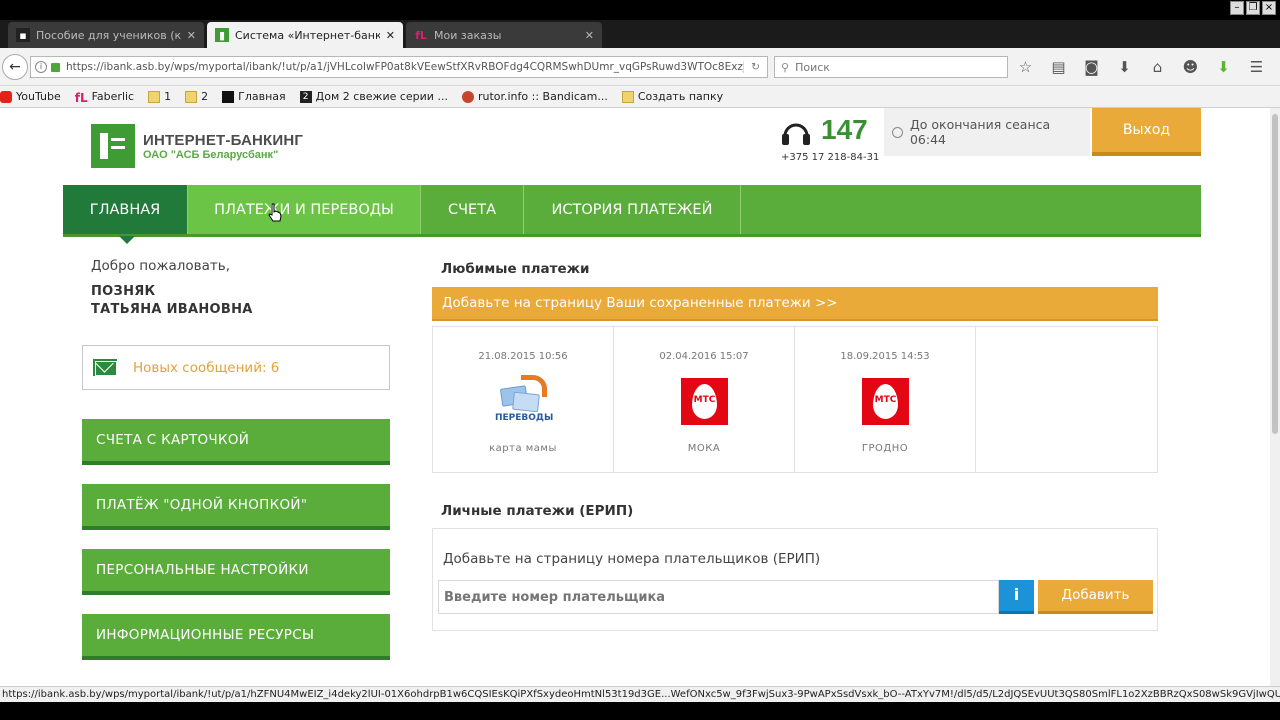 The width and height of the screenshot is (1280, 720). I want to click on bookmark-faberlic: fL Faberlic, so click(104, 97).